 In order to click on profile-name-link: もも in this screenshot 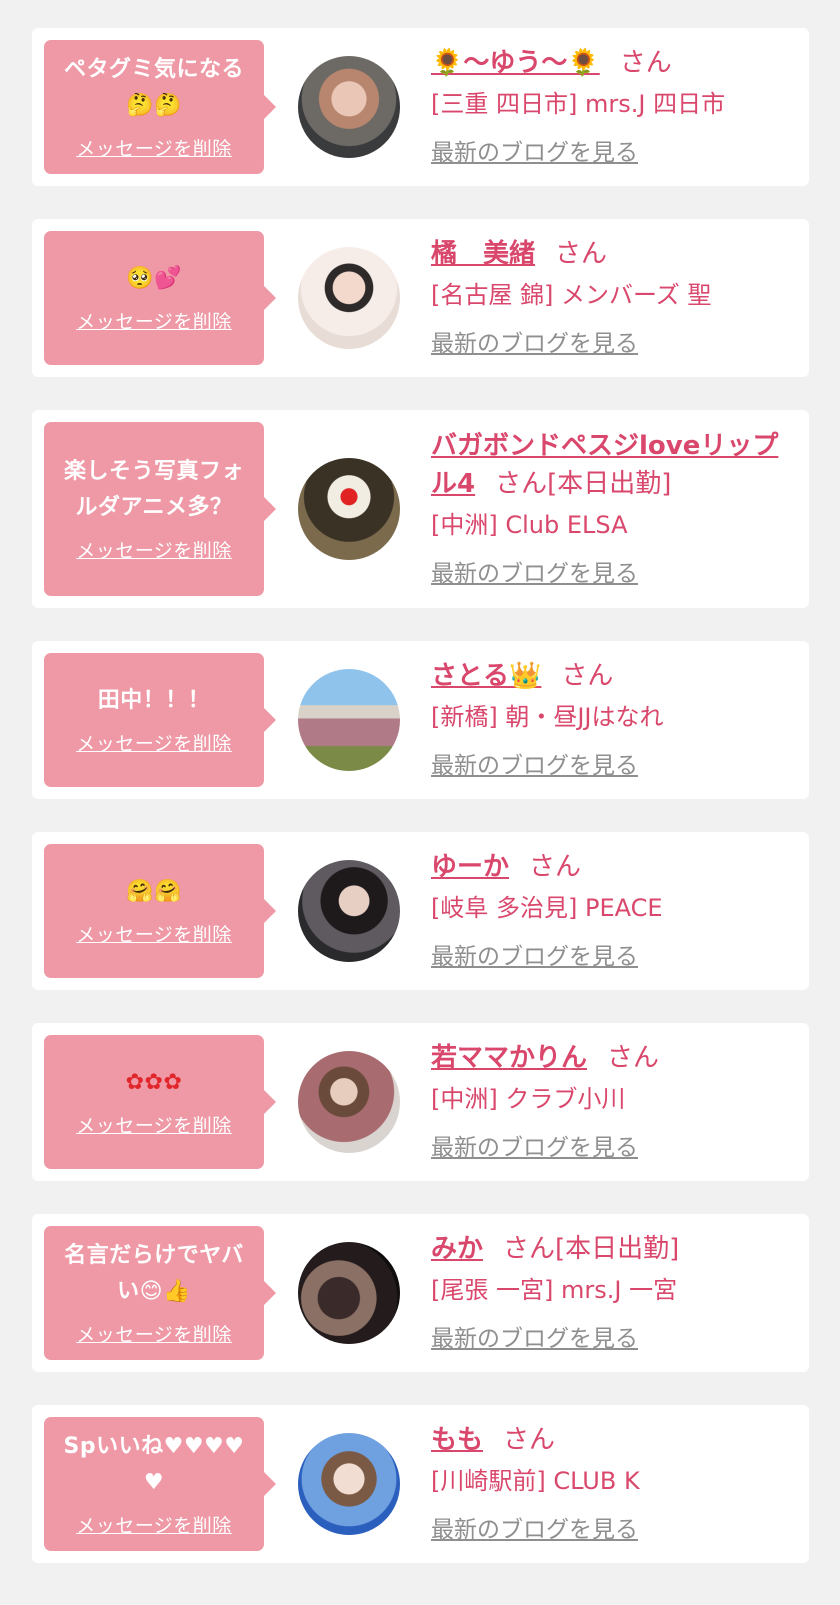, I will do `click(457, 1440)`.